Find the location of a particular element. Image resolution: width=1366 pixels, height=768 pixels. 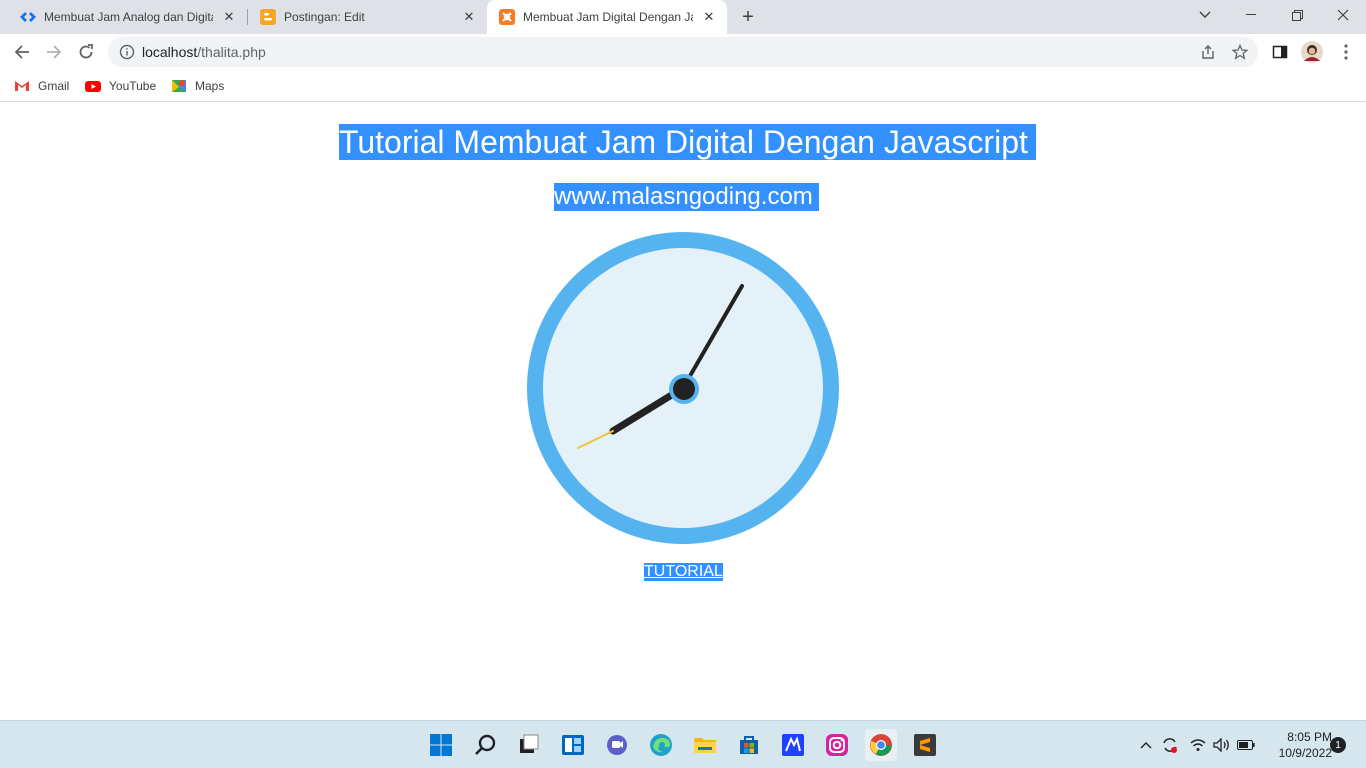

url-text: localhost/thalita.php is located at coordinates (204, 52).